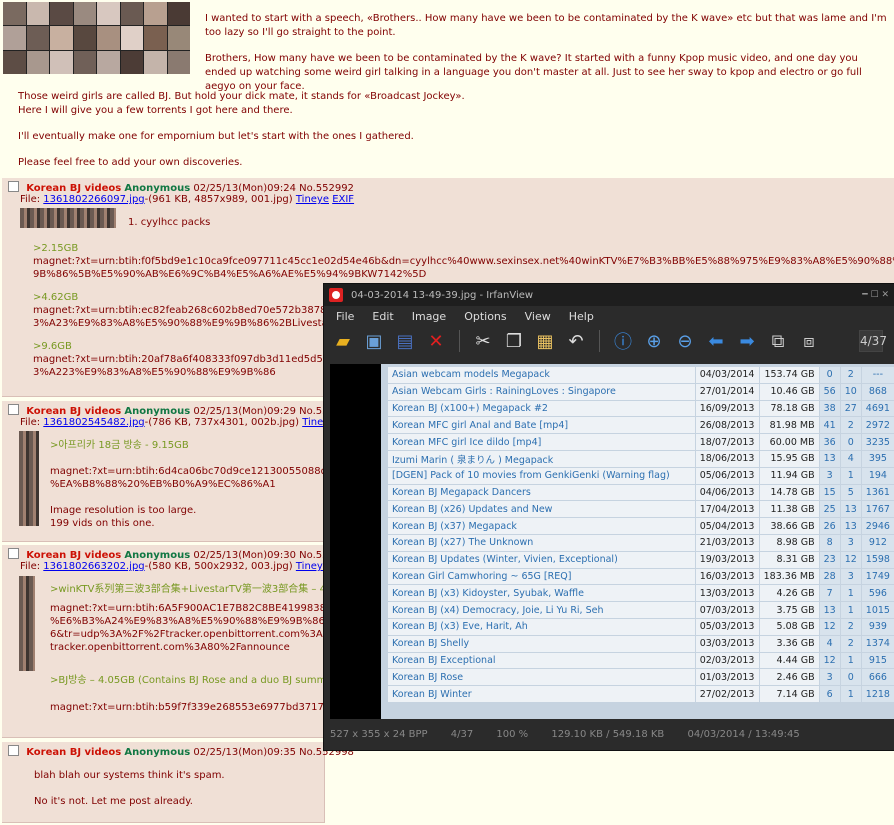 The image size is (894, 825). I want to click on torrent-seeders: 4, so click(829, 643).